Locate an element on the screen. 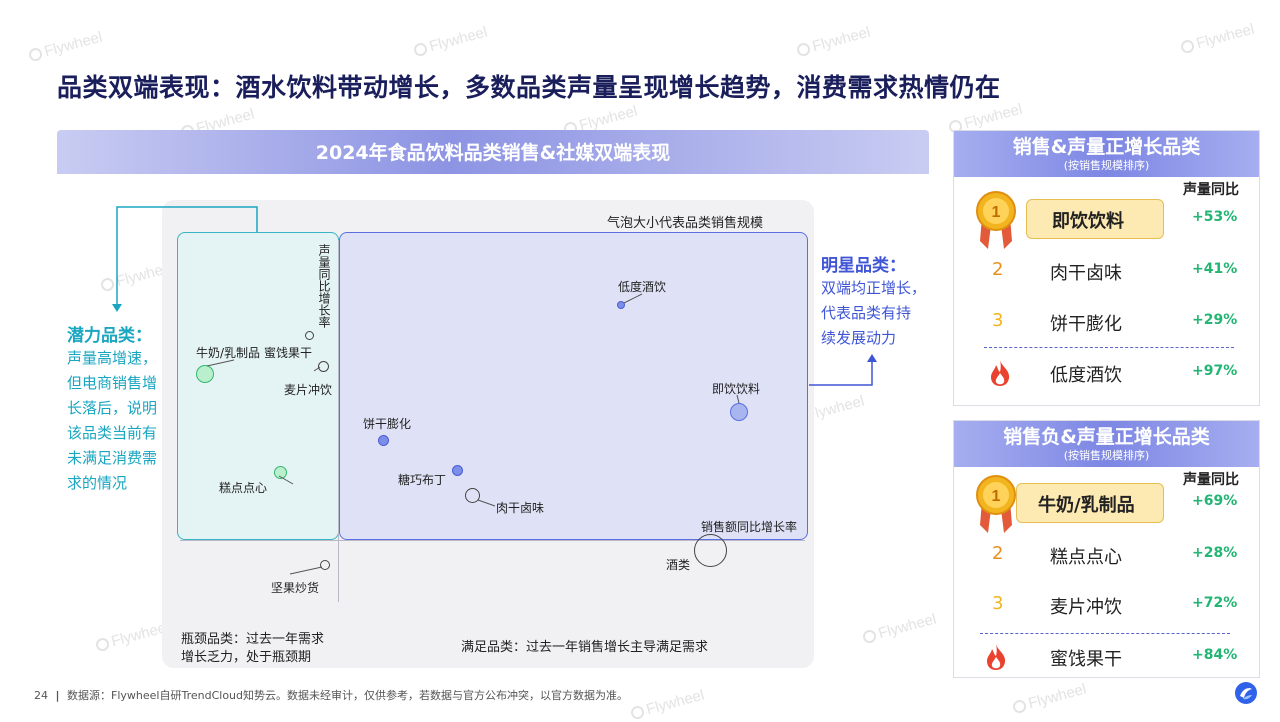  column-header: 声量同比 is located at coordinates (1211, 190).